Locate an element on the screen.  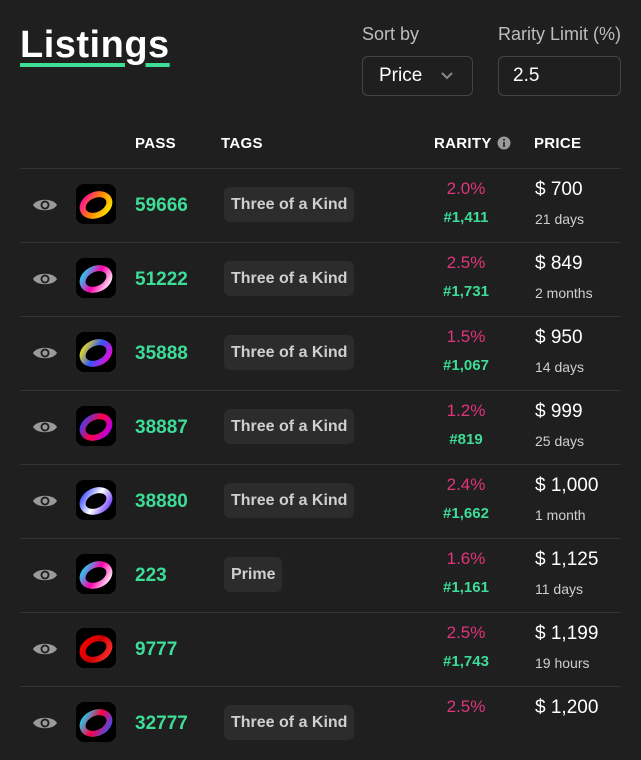
rarity-percent: 2.4% is located at coordinates (466, 484).